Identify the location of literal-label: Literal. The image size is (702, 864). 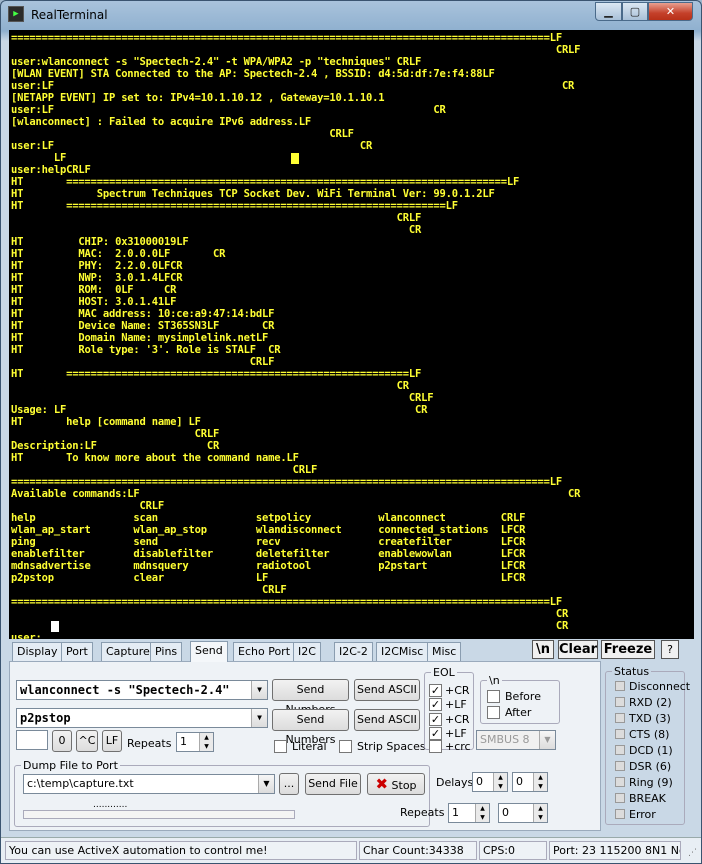
(309, 746).